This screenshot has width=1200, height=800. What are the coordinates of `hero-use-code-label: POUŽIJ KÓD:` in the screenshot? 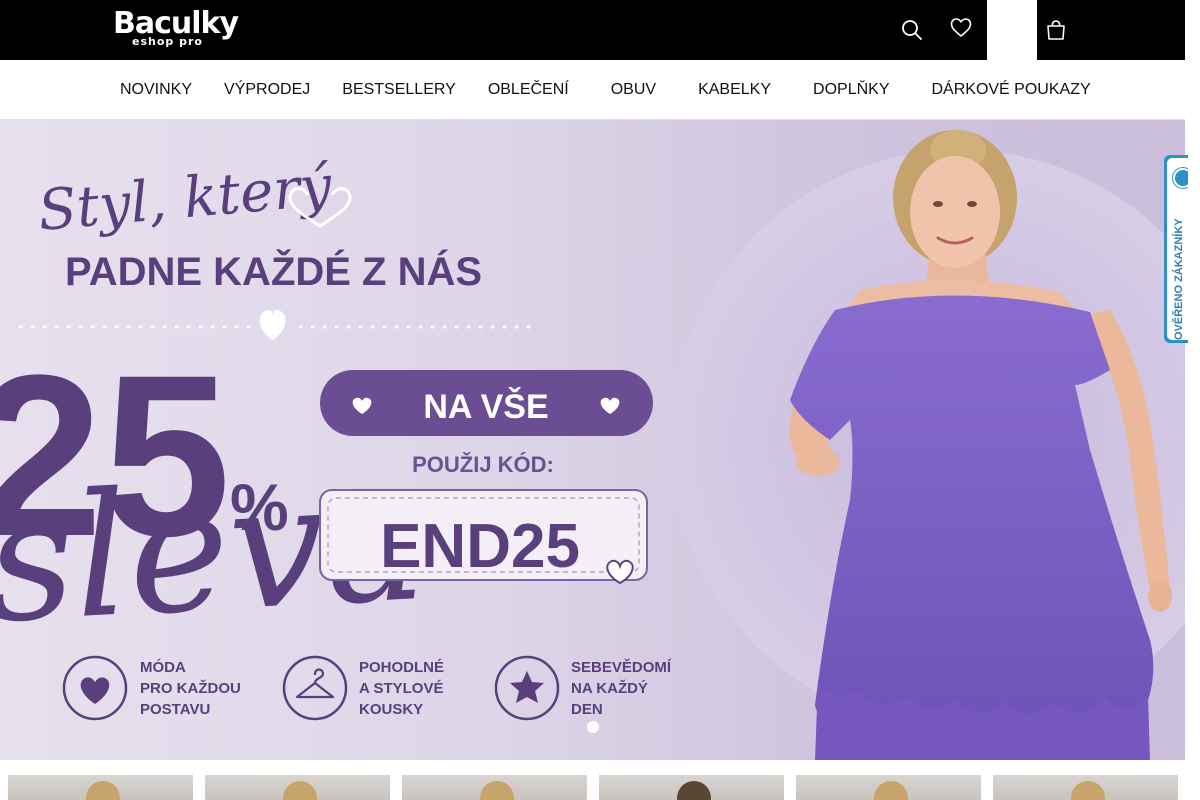 It's located at (483, 464).